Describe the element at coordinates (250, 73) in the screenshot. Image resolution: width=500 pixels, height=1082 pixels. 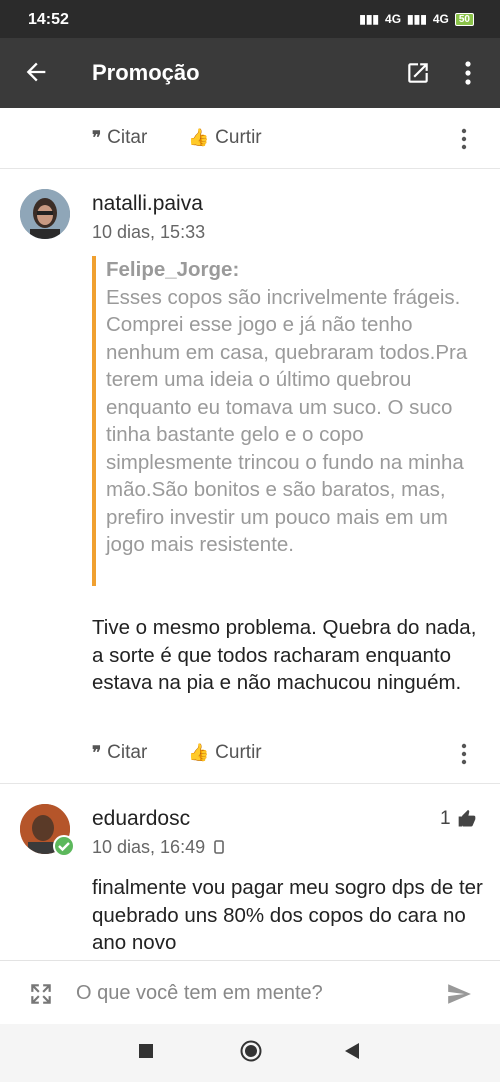
I see `app-bar: Promoção` at that location.